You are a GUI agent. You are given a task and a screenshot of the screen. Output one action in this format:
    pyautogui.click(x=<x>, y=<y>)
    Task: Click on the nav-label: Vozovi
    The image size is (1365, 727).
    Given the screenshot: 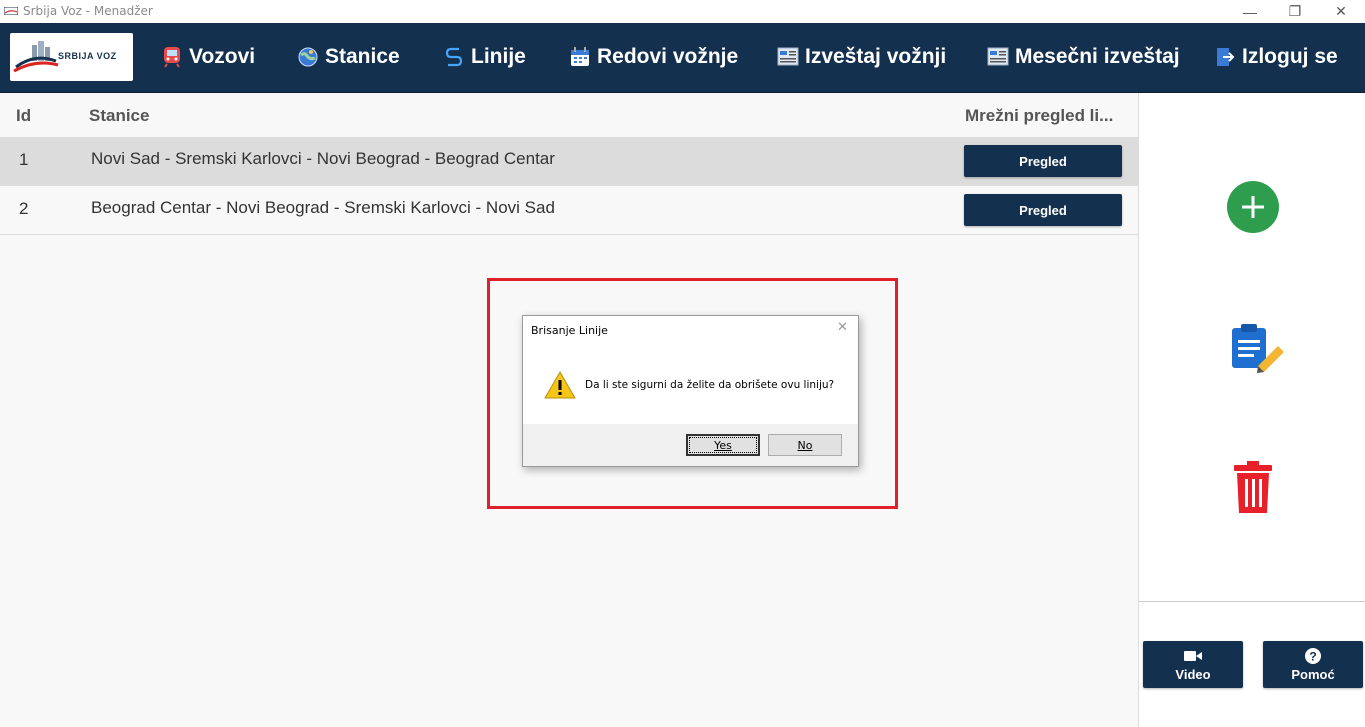 What is the action you would take?
    pyautogui.click(x=222, y=56)
    